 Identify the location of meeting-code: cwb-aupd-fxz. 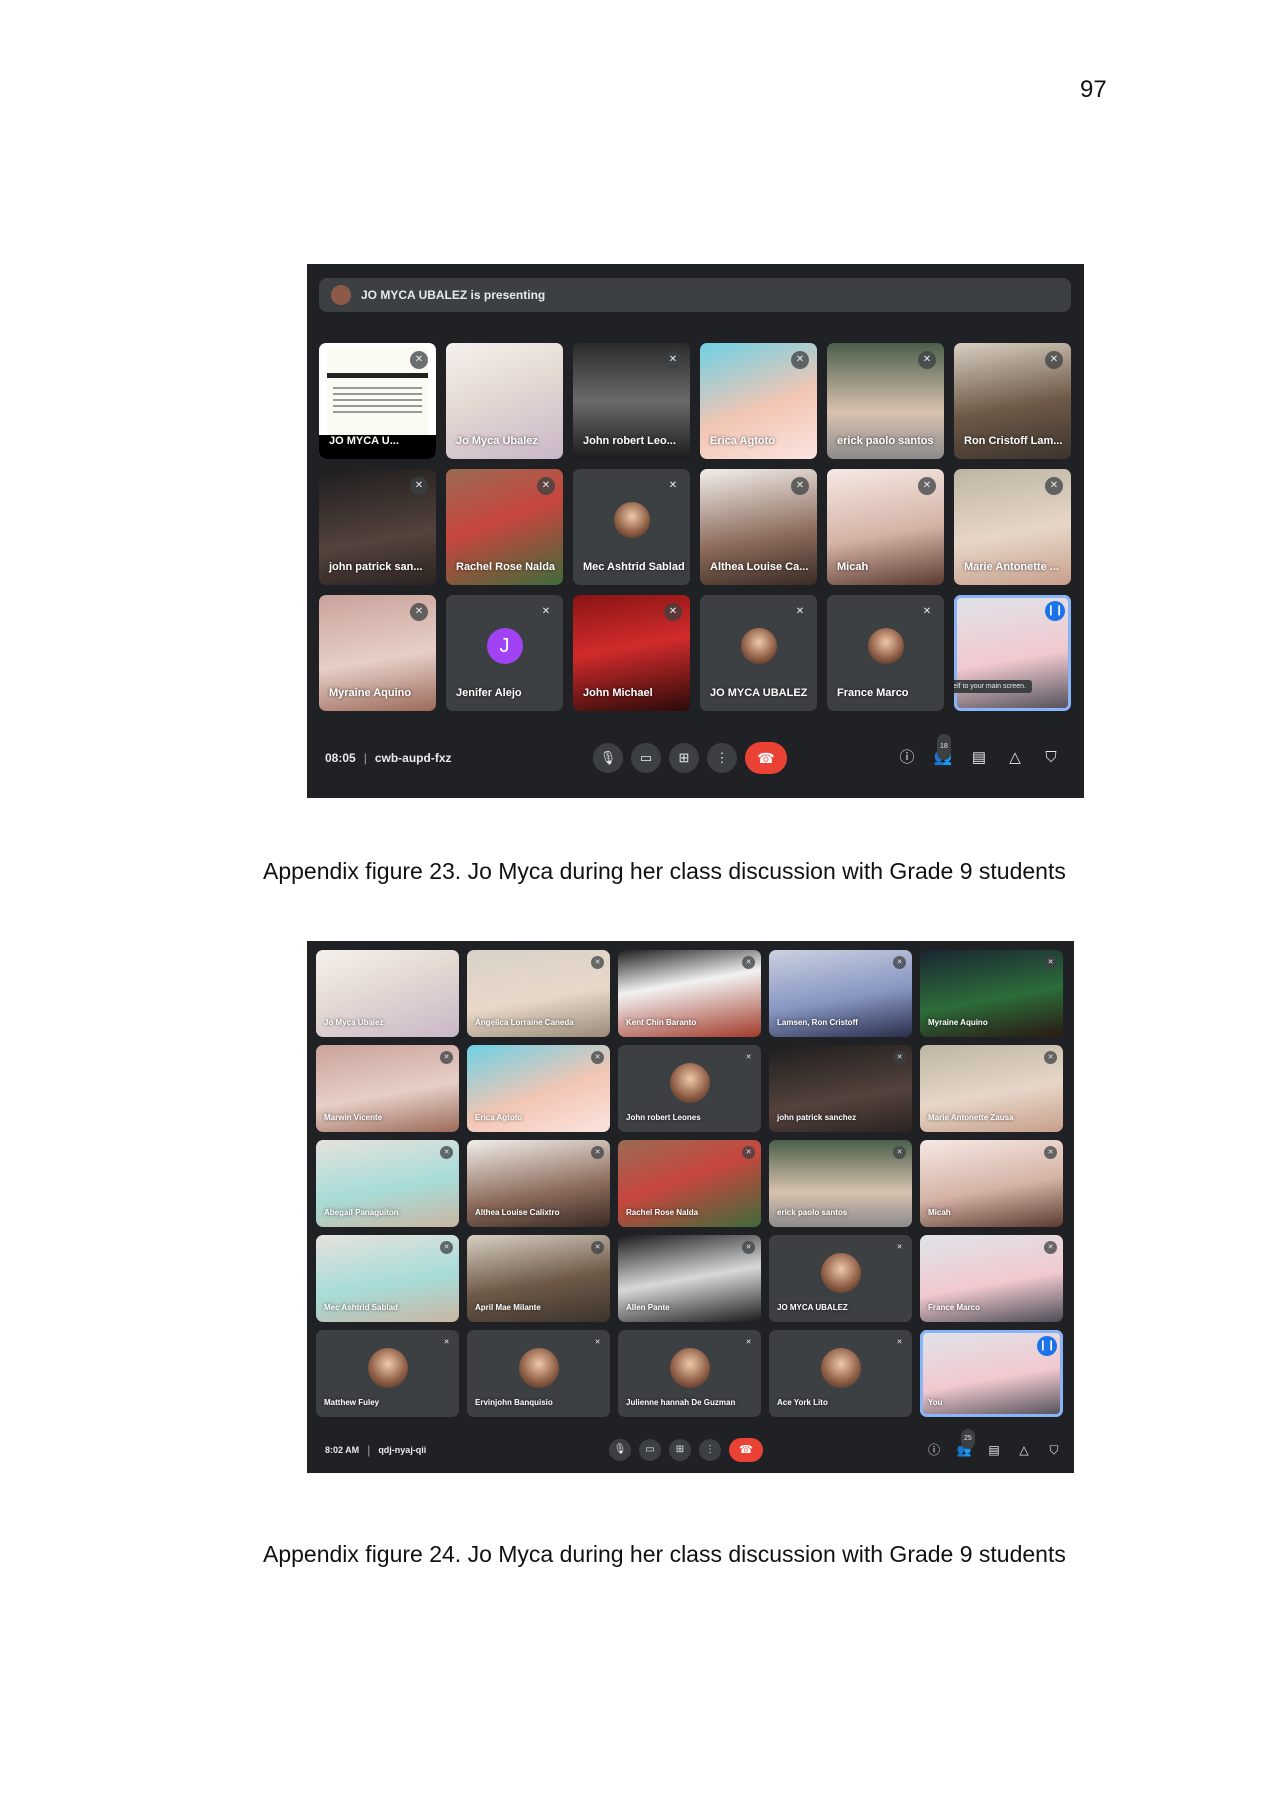
(413, 758).